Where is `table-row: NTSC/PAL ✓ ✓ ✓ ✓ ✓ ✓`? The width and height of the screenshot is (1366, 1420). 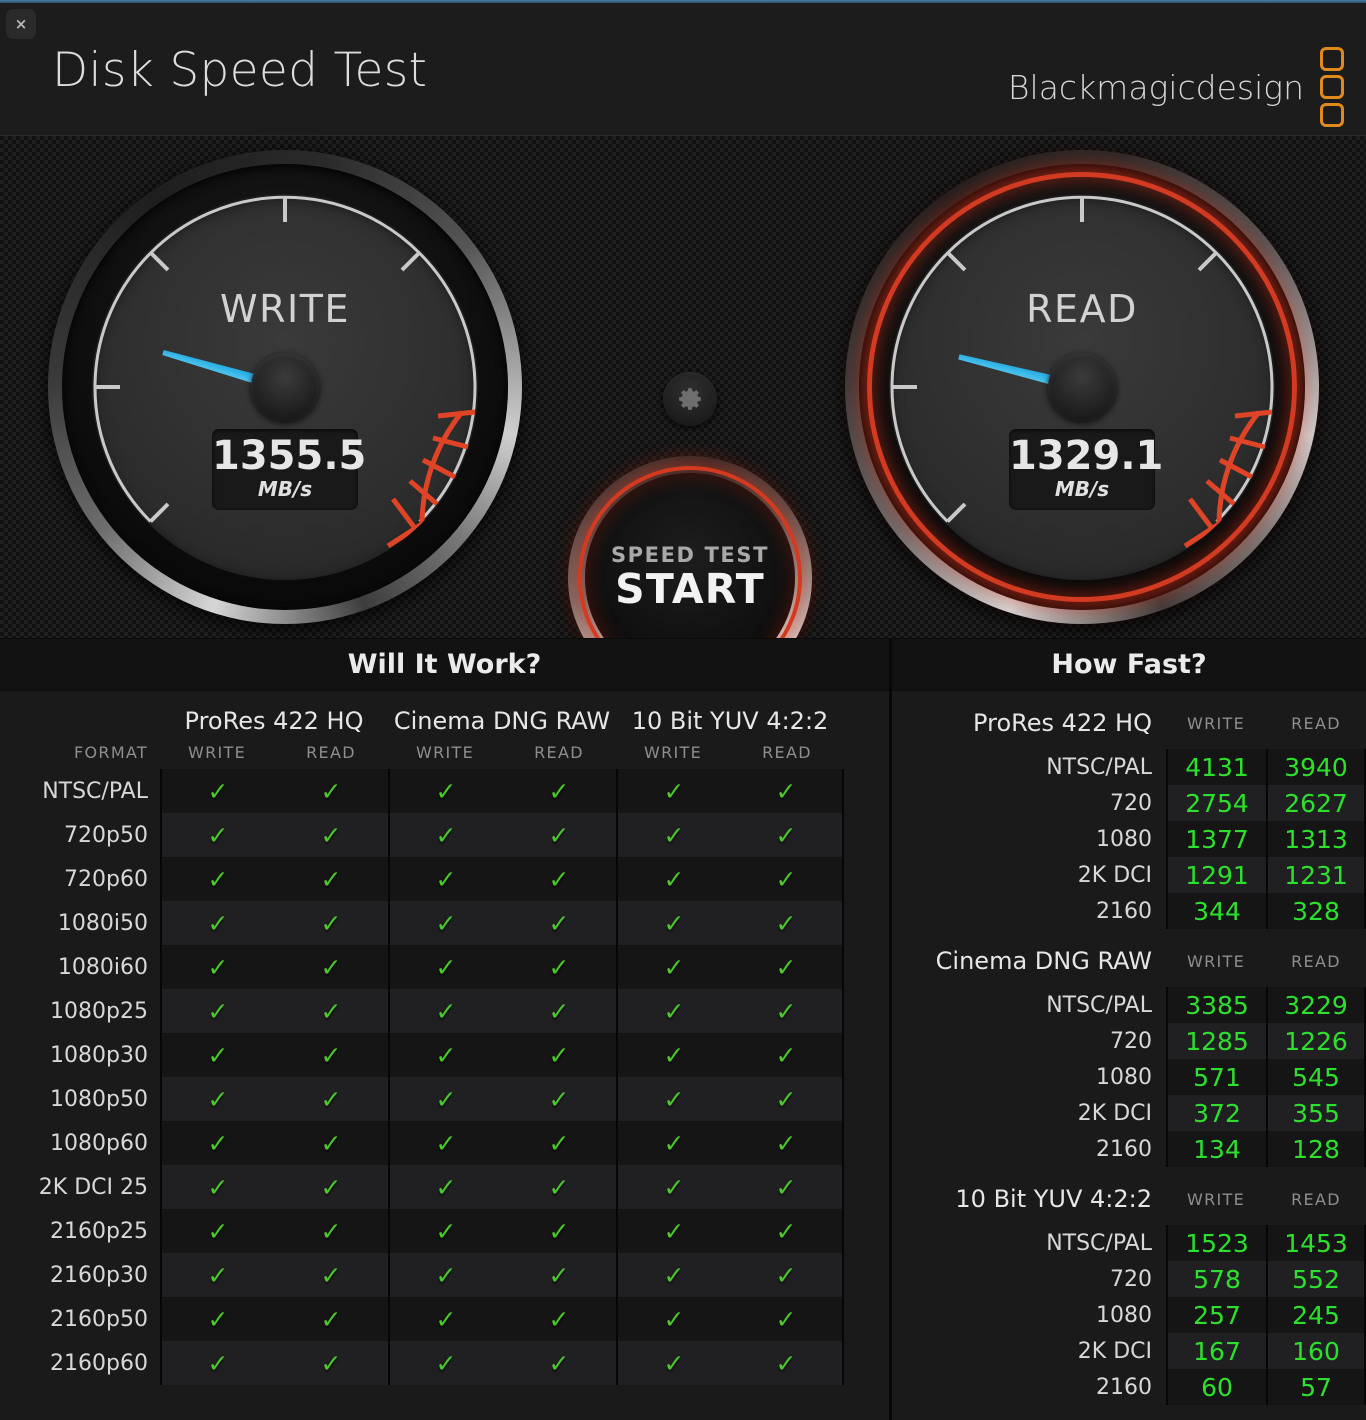
table-row: NTSC/PAL ✓ ✓ ✓ ✓ ✓ ✓ is located at coordinates (444, 791).